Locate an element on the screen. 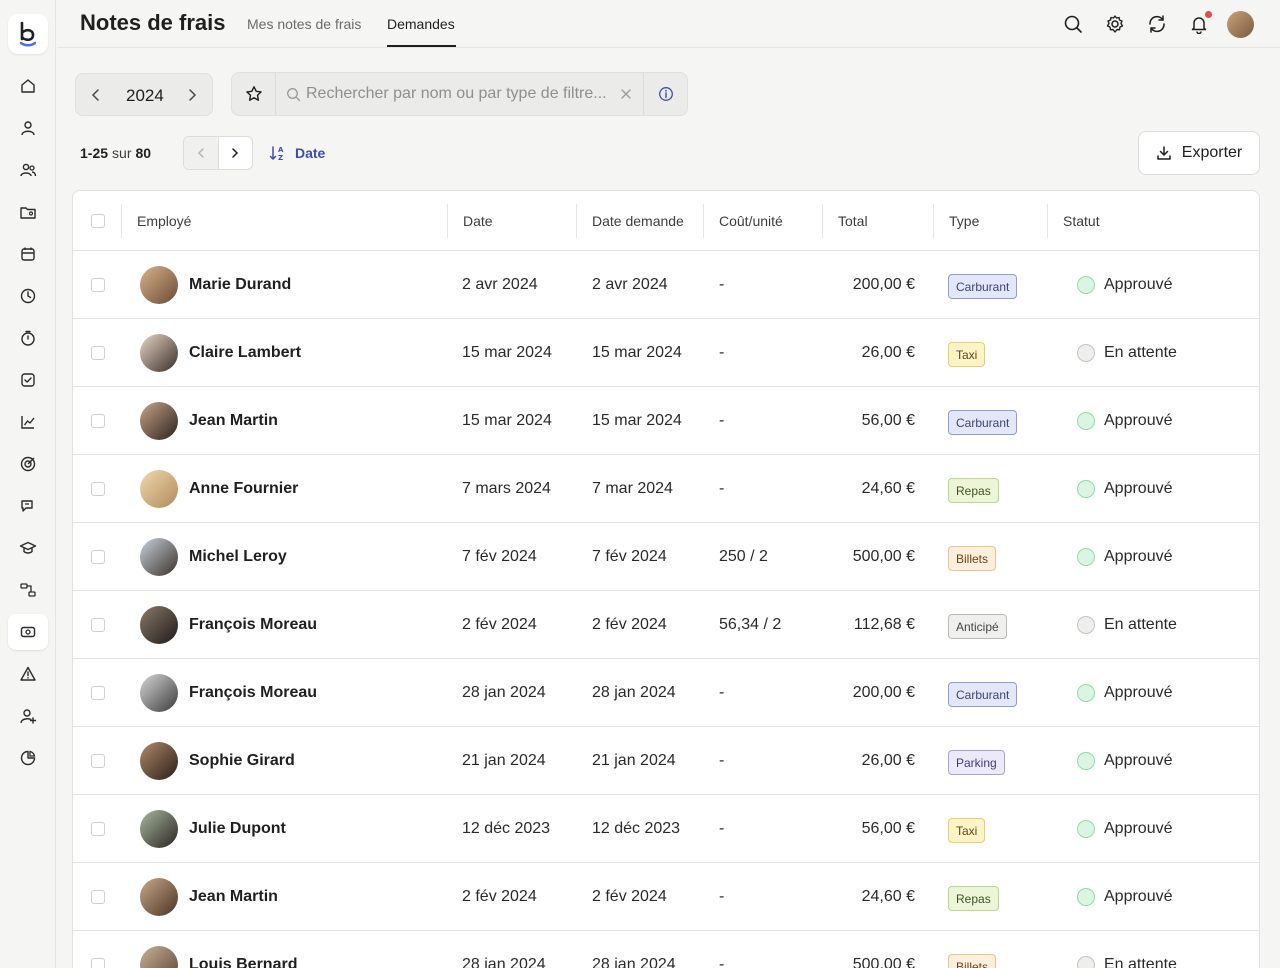 The image size is (1280, 968). col-date: Date is located at coordinates (470, 221).